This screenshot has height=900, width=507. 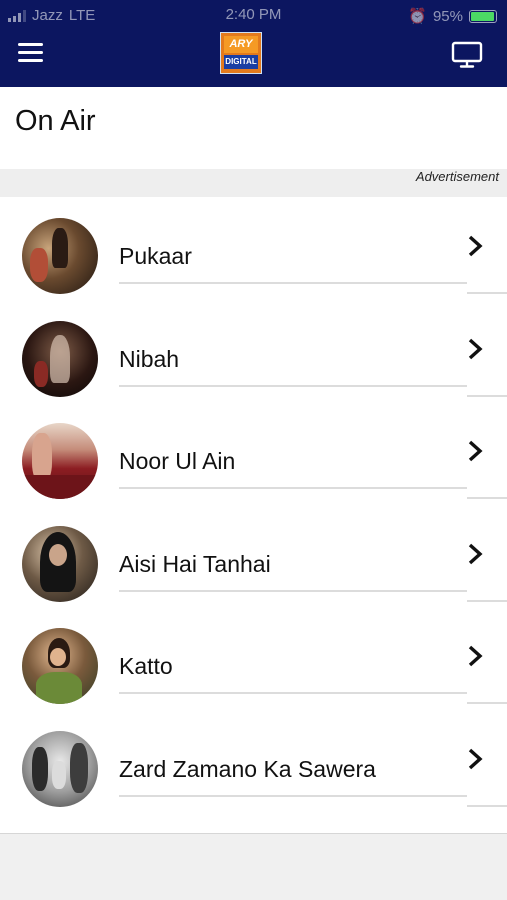 I want to click on status-bar: Jazz LTE 2:40 PM ⏰ 95%, so click(x=253, y=15).